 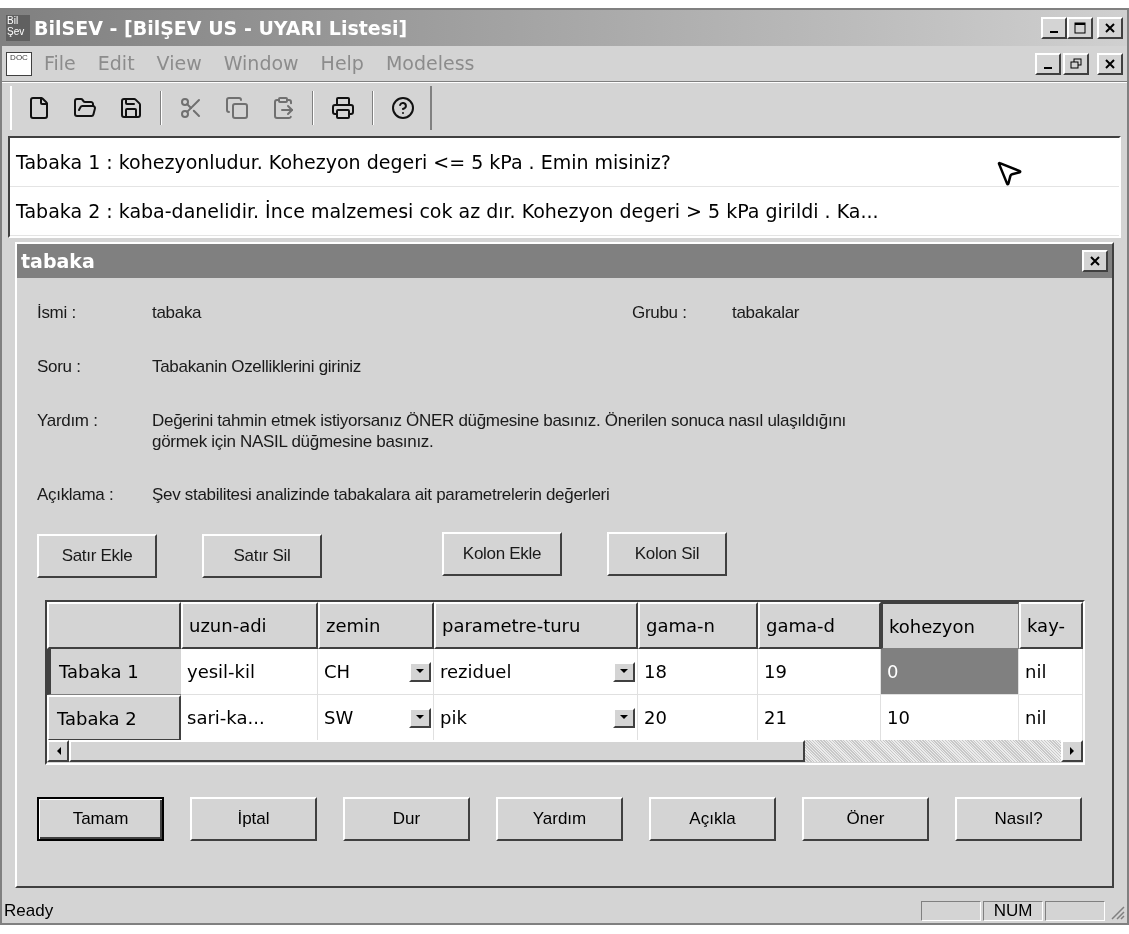 I want to click on restore-icon, so click(x=1076, y=63).